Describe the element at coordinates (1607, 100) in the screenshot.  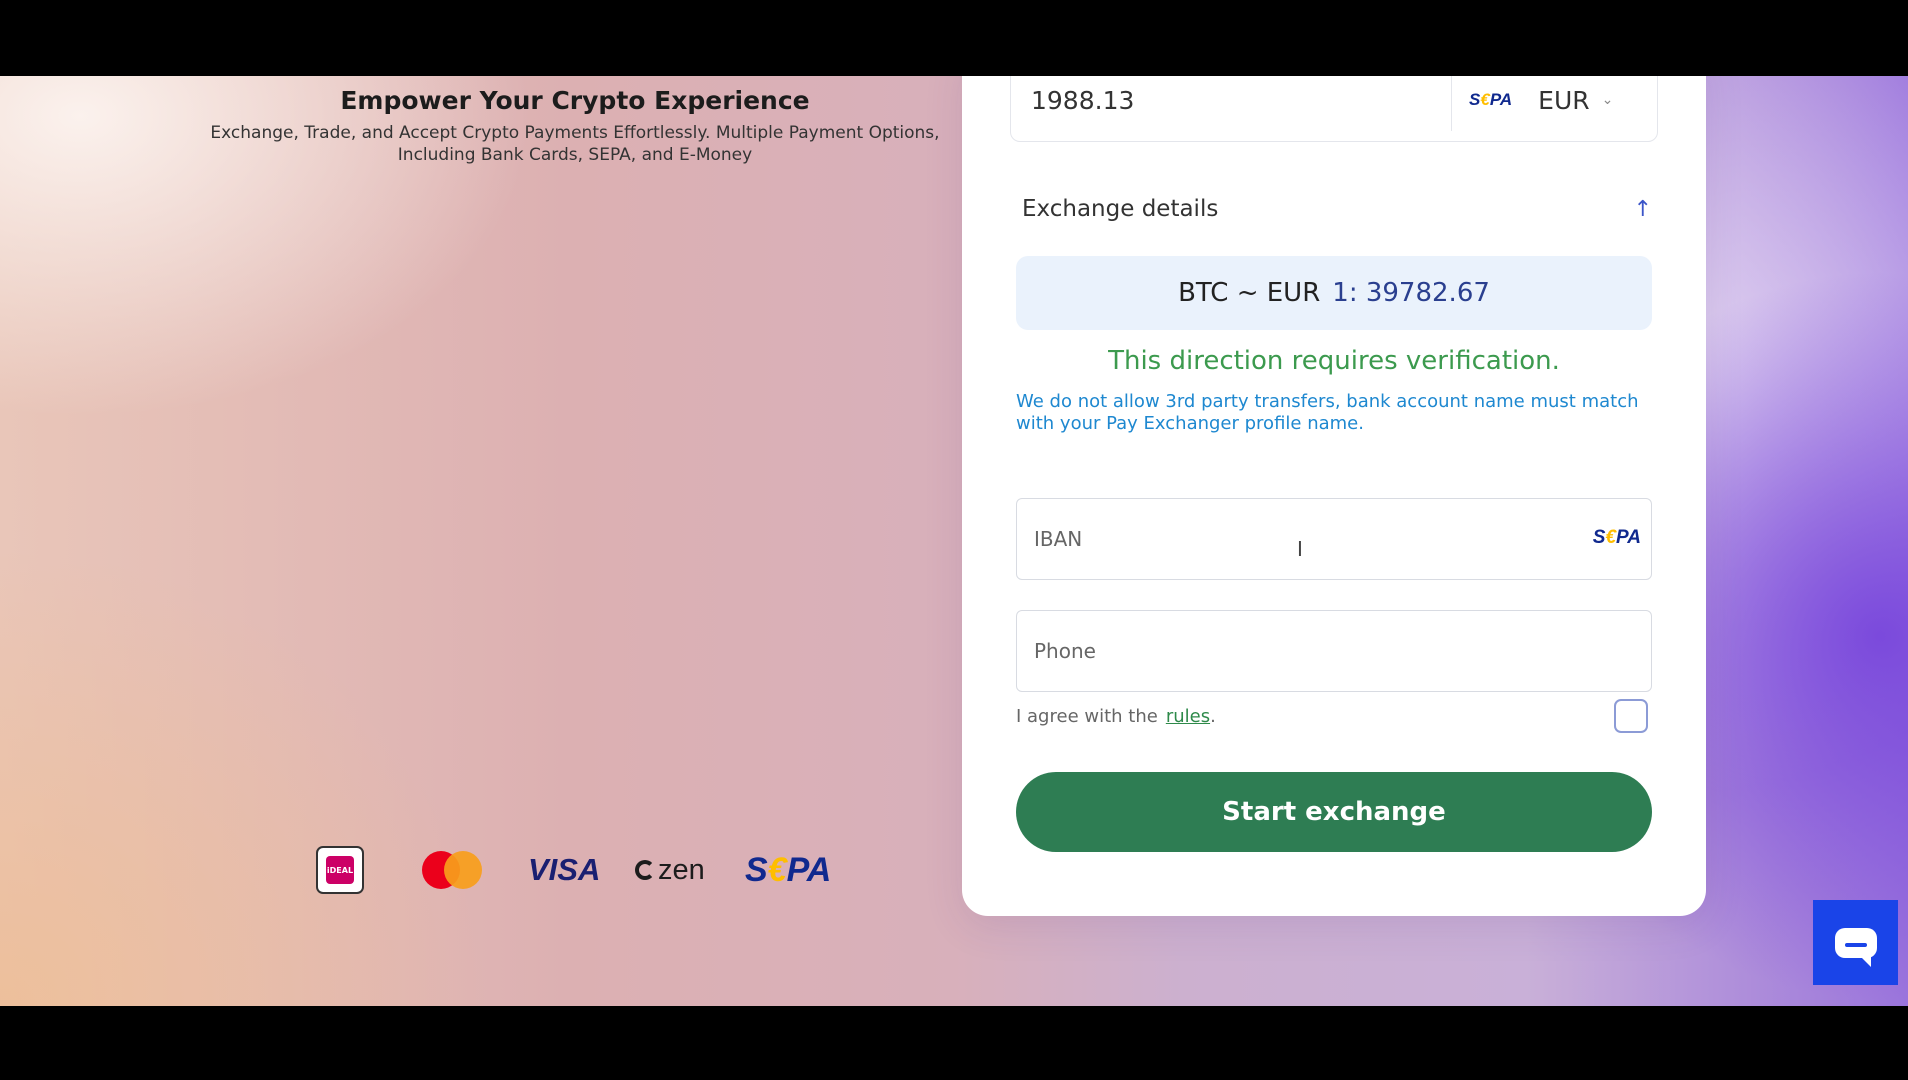
I see `chevron-down-icon: ⌄` at that location.